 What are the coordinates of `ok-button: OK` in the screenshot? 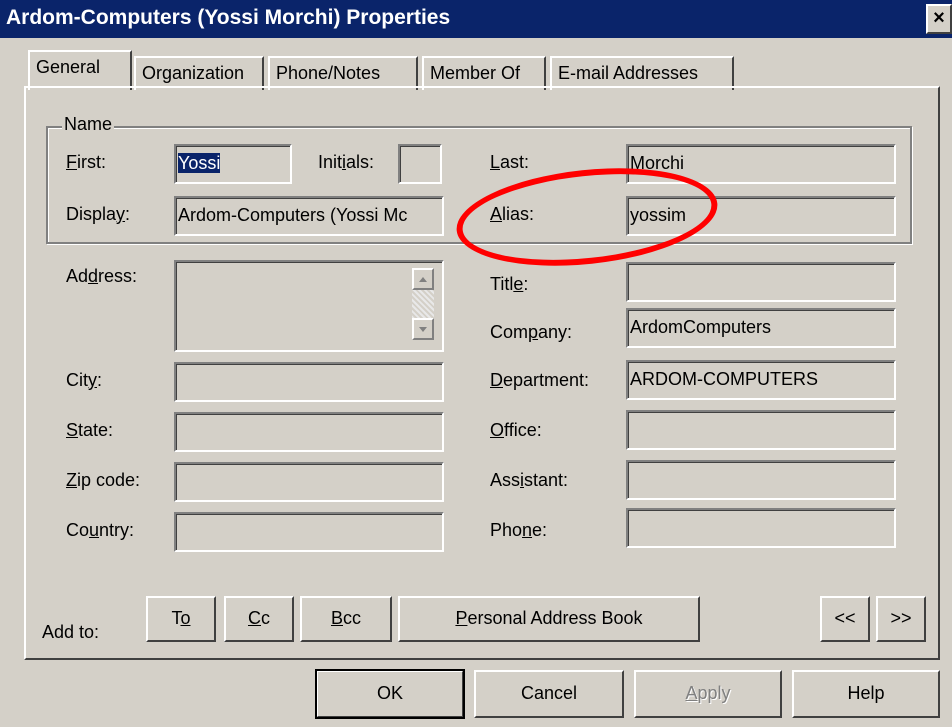 It's located at (390, 694).